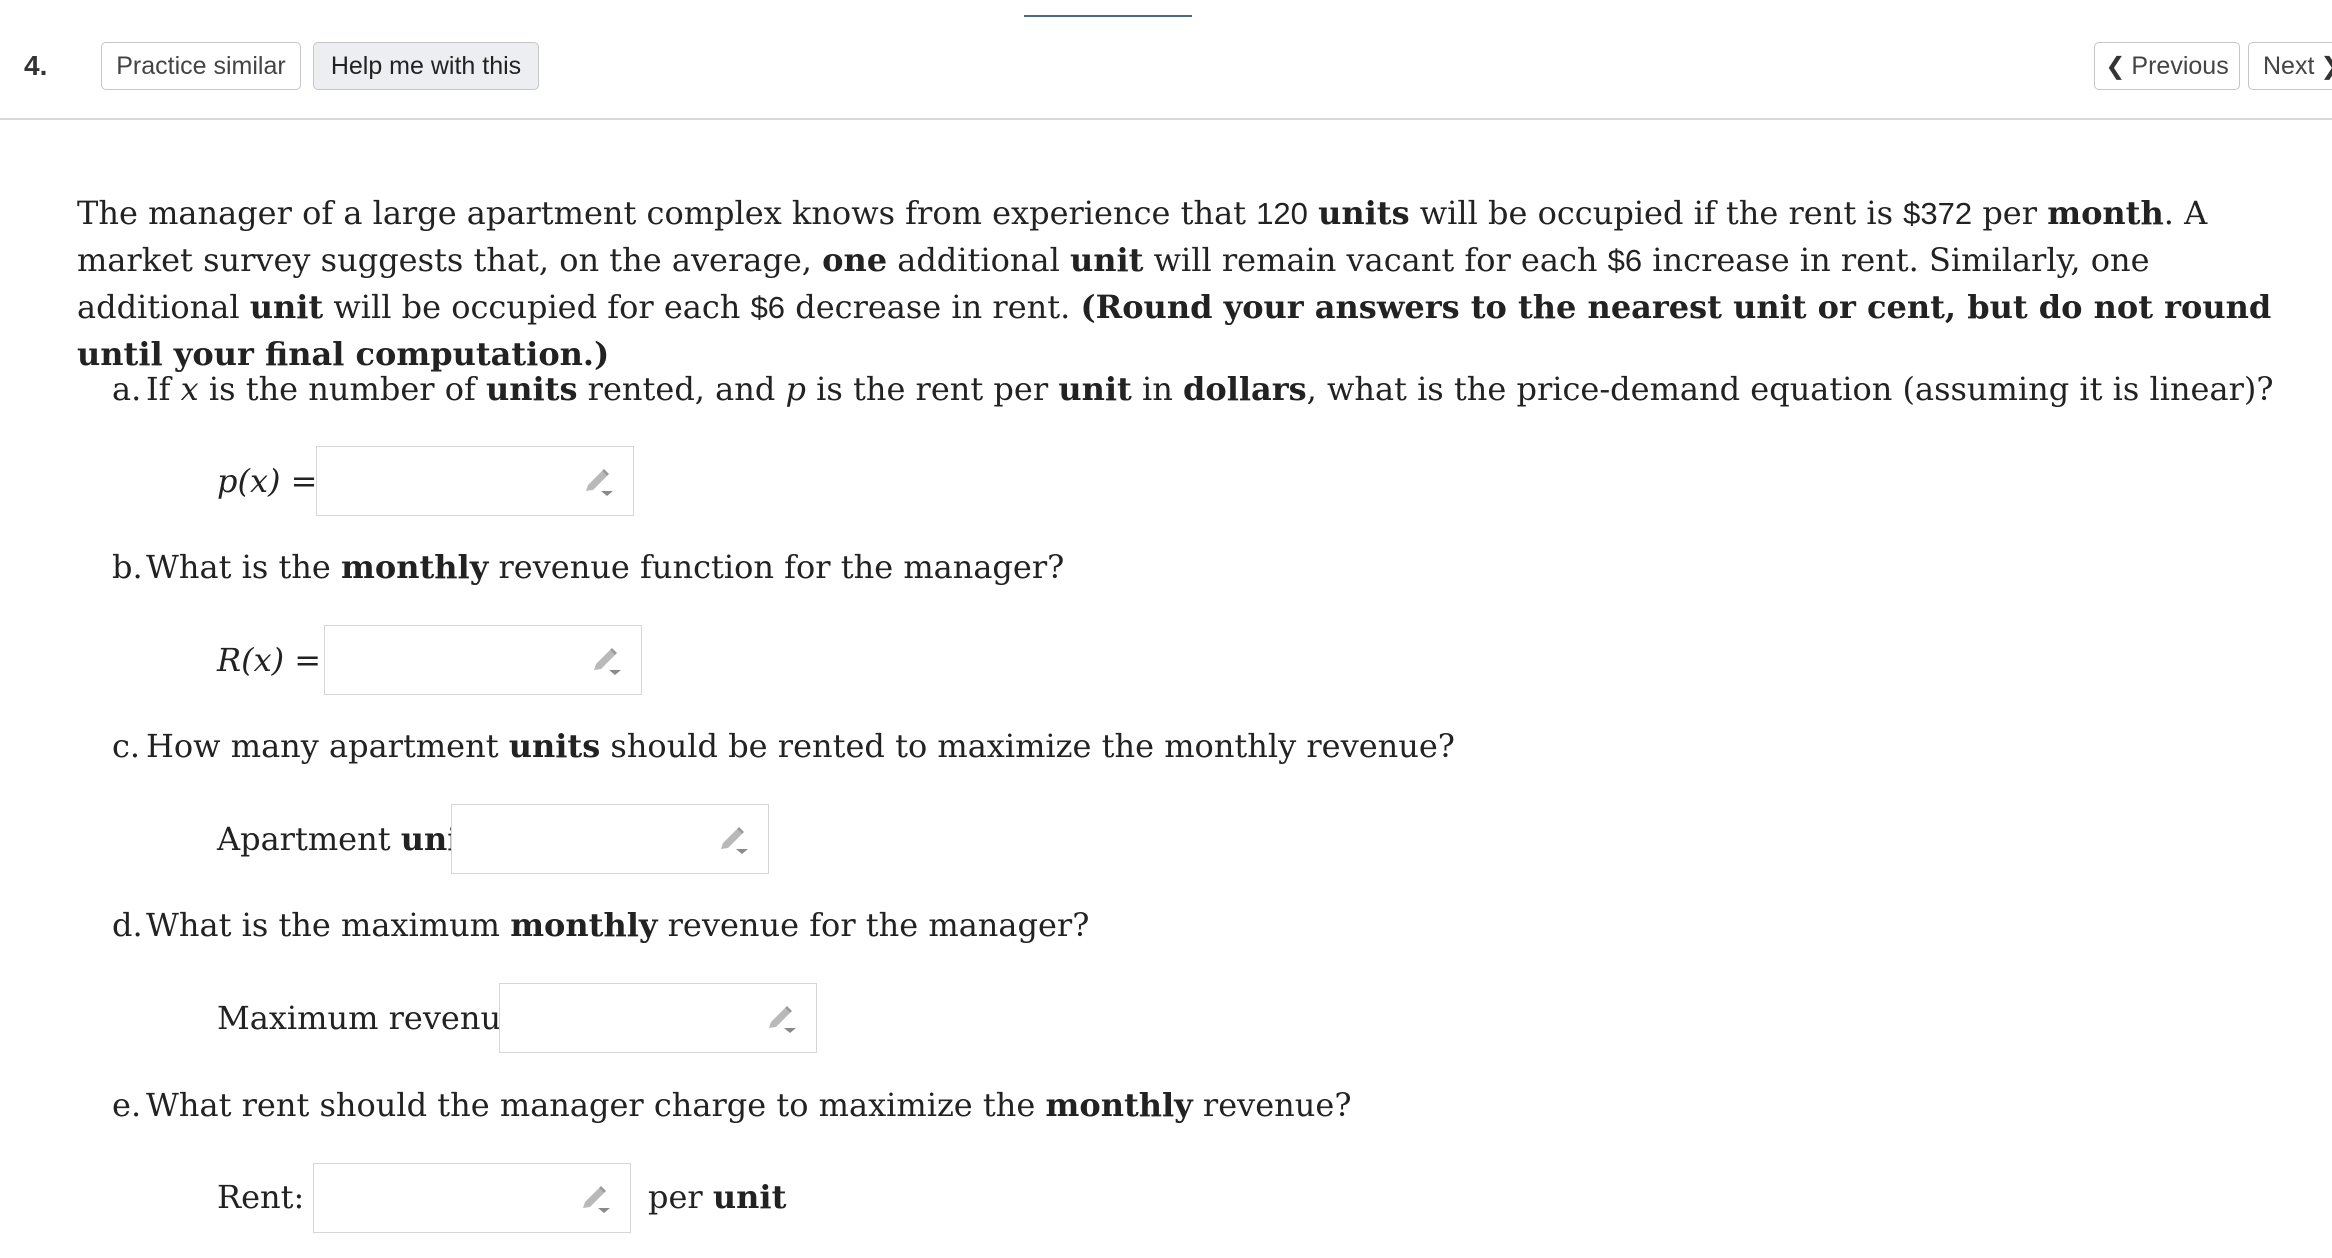 Image resolution: width=2332 pixels, height=1258 pixels. Describe the element at coordinates (36, 65) in the screenshot. I see `question-number: 4.` at that location.